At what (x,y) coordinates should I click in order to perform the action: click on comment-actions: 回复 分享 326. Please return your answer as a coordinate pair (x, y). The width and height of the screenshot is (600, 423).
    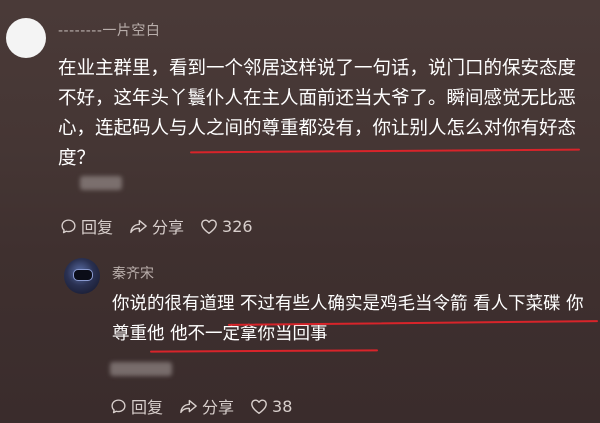
    Looking at the image, I should click on (164, 226).